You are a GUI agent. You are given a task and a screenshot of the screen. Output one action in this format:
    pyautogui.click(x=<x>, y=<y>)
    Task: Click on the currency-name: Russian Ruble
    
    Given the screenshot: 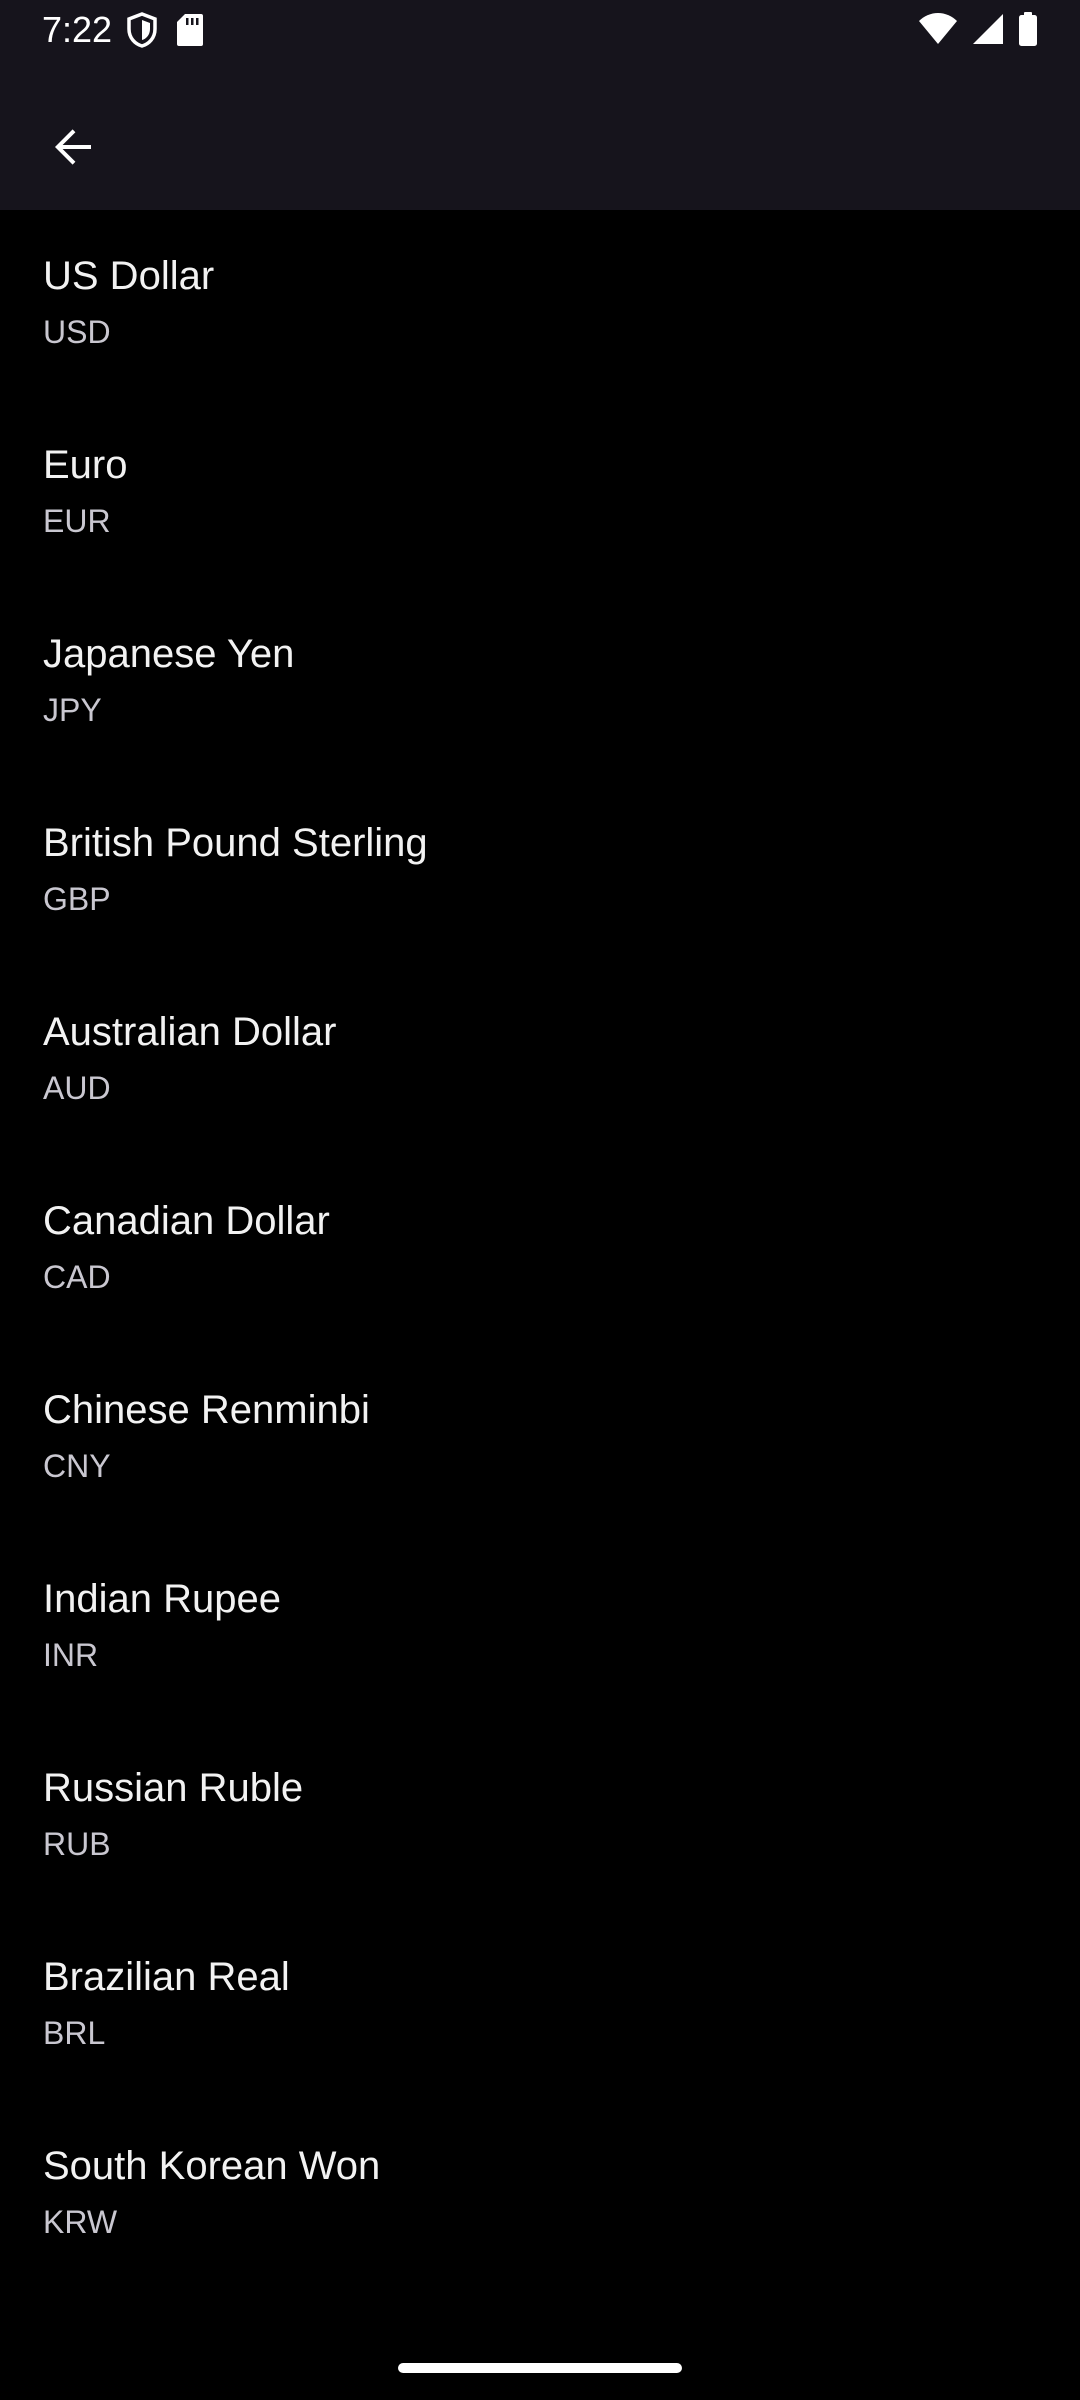 What is the action you would take?
    pyautogui.click(x=173, y=1788)
    